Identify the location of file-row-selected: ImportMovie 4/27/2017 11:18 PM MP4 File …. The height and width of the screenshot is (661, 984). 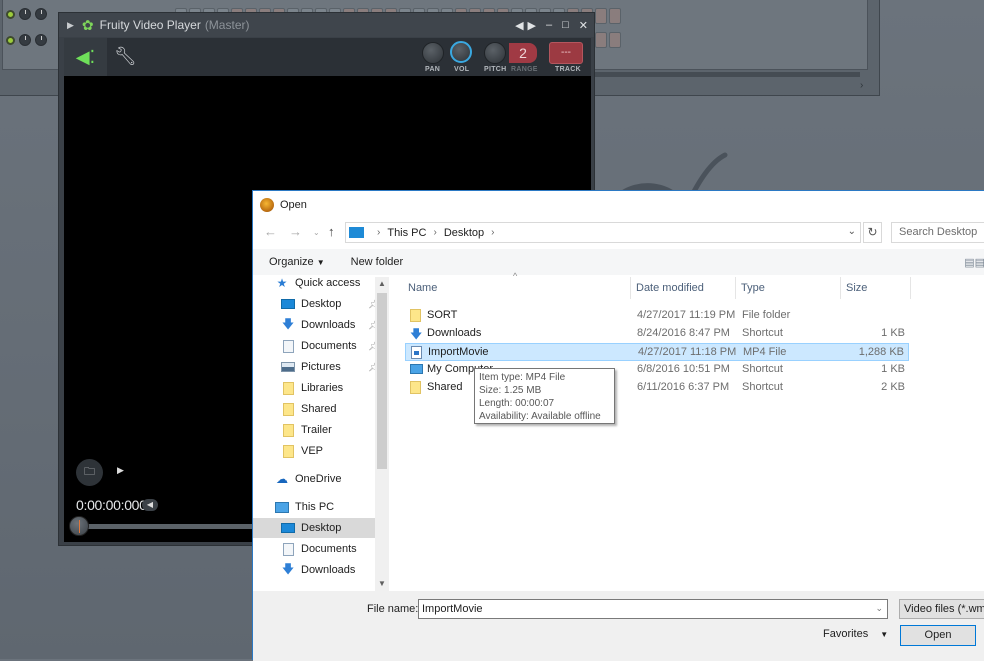
(657, 352).